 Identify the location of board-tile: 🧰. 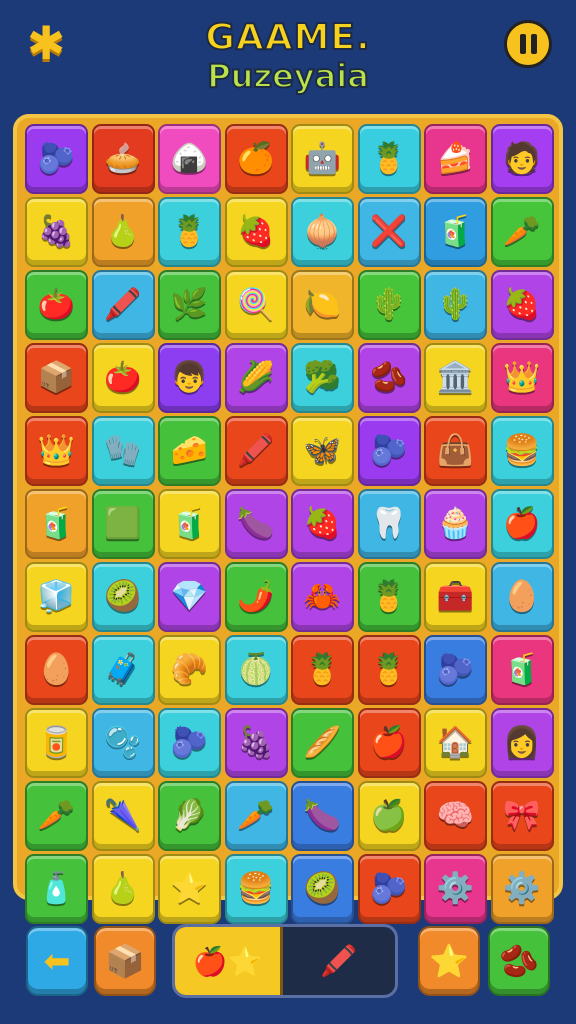
(455, 597).